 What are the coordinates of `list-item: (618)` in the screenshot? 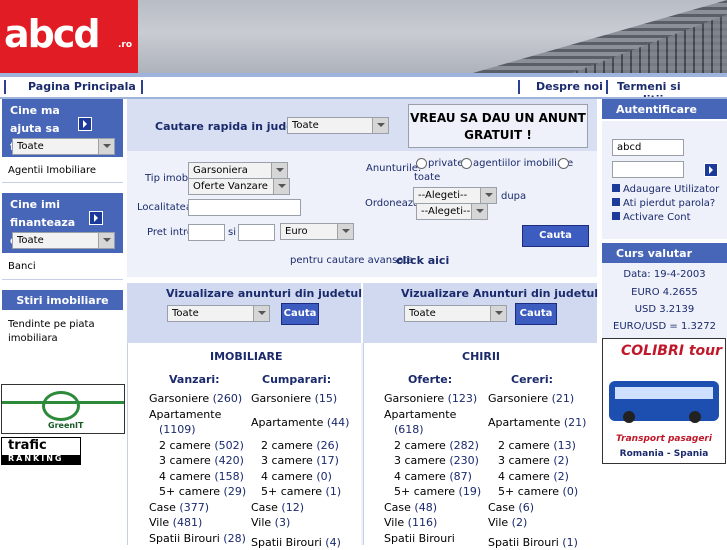 It's located at (409, 429).